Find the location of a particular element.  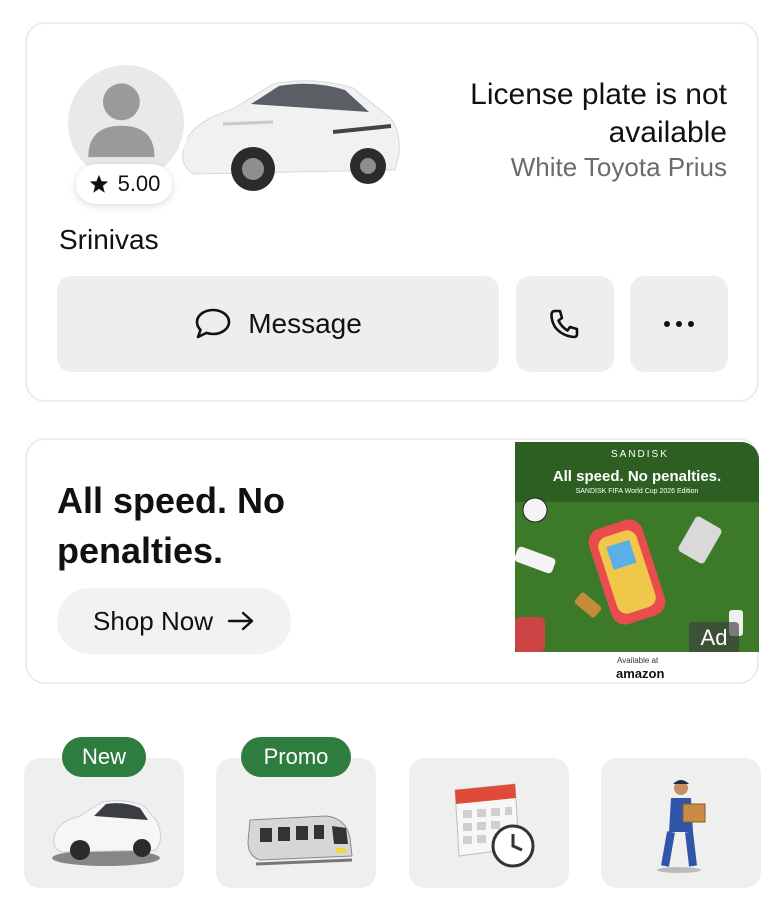

service-tile-car is located at coordinates (104, 823).